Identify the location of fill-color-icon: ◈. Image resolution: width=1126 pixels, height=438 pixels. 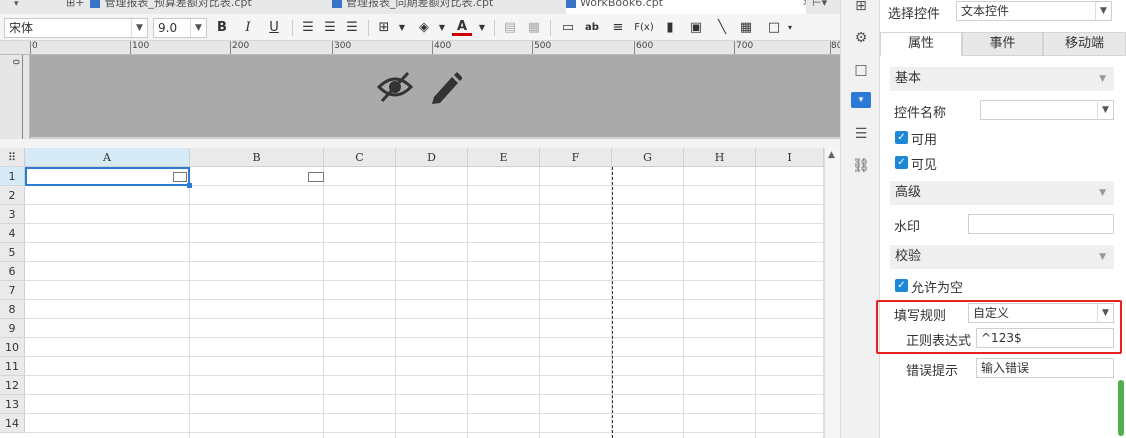
(424, 28).